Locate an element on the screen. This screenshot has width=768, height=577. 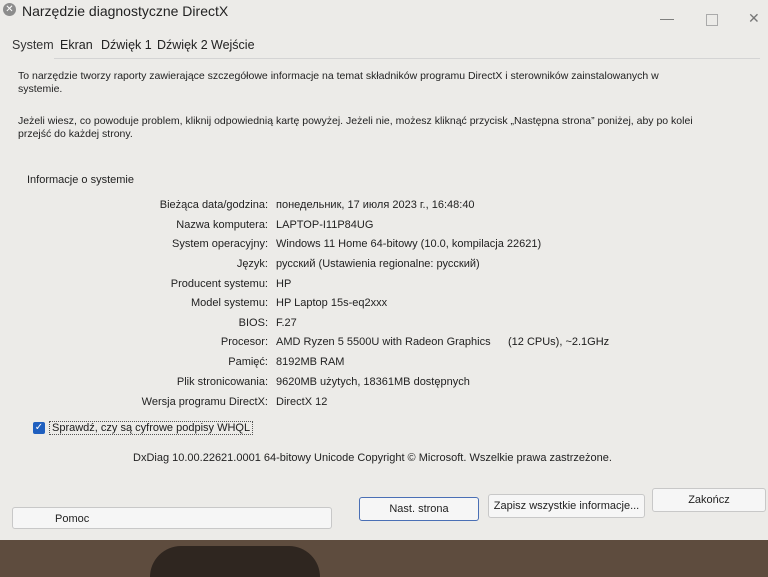
info-value: LAPTOP-I11P84UG is located at coordinates (325, 225).